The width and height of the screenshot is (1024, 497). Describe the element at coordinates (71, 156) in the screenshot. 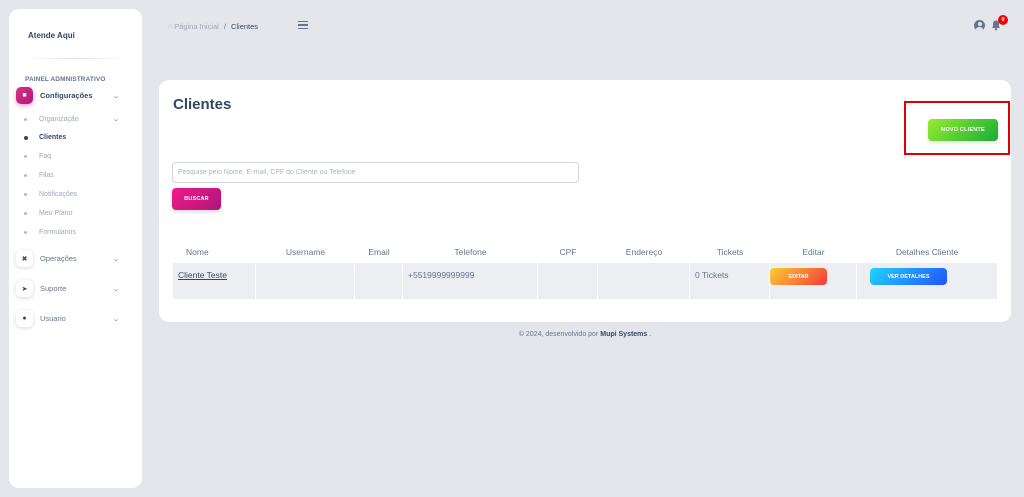

I see `sidebar-subitem-faq: Faq` at that location.